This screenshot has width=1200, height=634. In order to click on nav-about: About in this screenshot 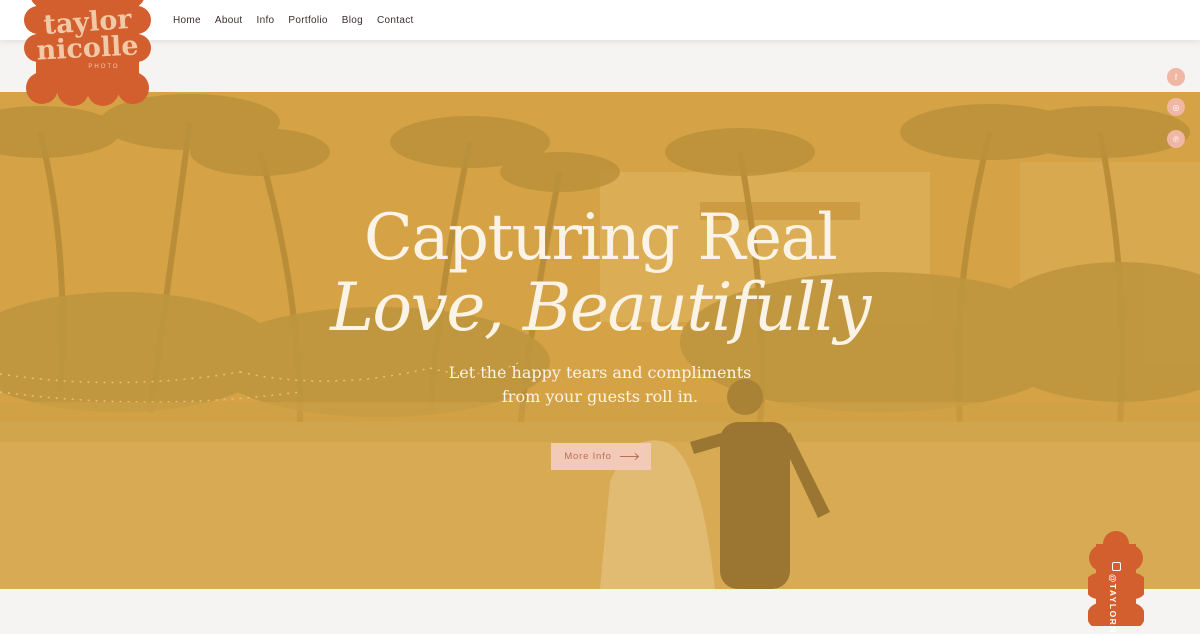, I will do `click(229, 20)`.